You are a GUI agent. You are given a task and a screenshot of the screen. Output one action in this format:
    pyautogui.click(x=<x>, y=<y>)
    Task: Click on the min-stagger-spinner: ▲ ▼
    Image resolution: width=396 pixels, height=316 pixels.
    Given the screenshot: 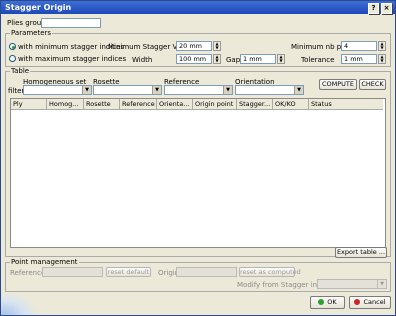 What is the action you would take?
    pyautogui.click(x=217, y=46)
    